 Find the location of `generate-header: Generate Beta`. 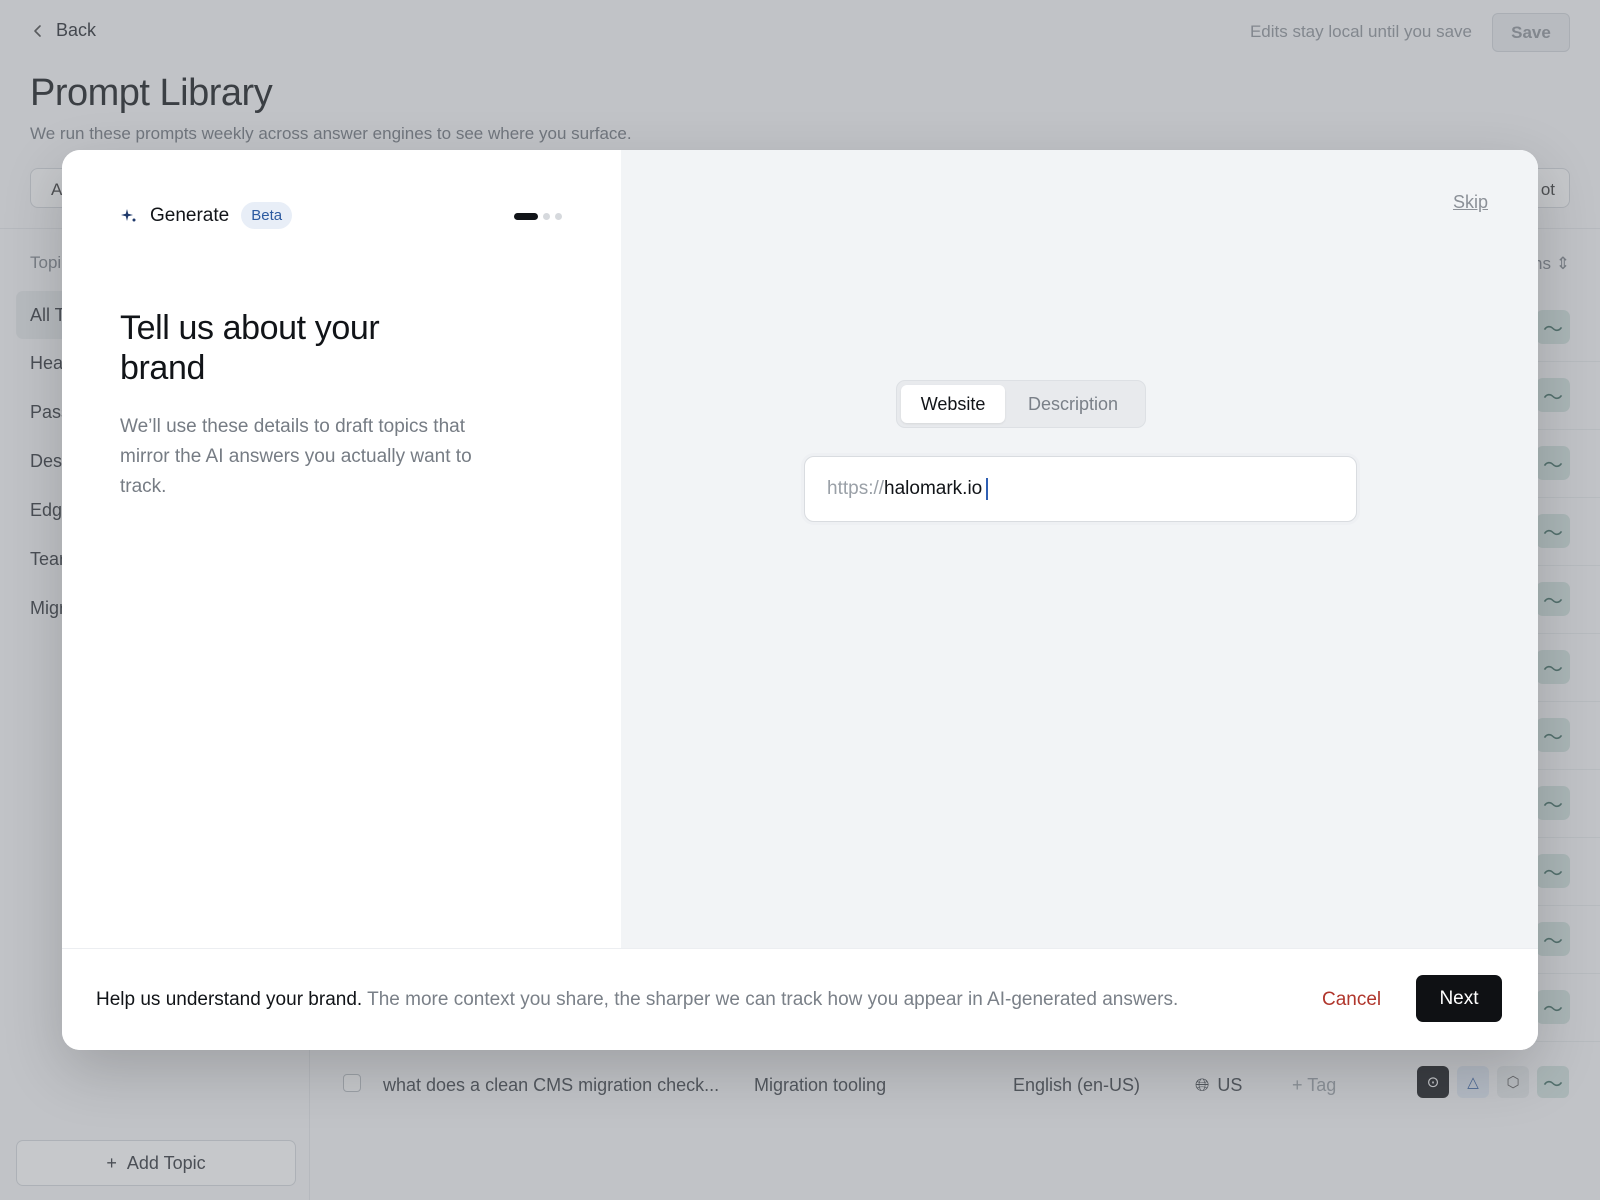

generate-header: Generate Beta is located at coordinates (206, 215).